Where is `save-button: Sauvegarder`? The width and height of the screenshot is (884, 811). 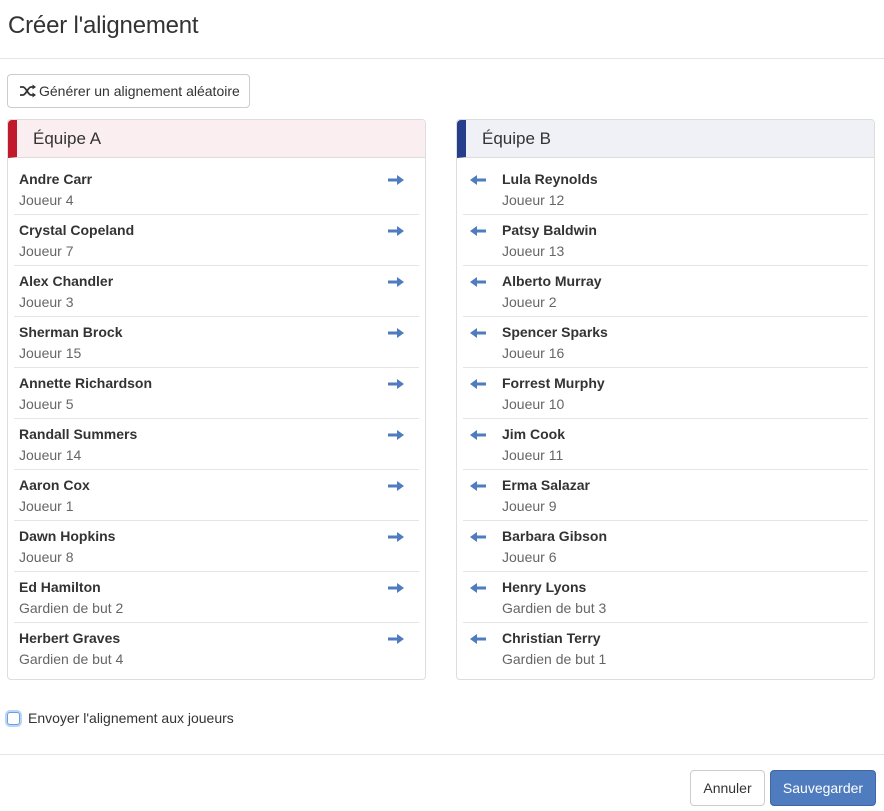 save-button: Sauvegarder is located at coordinates (823, 788).